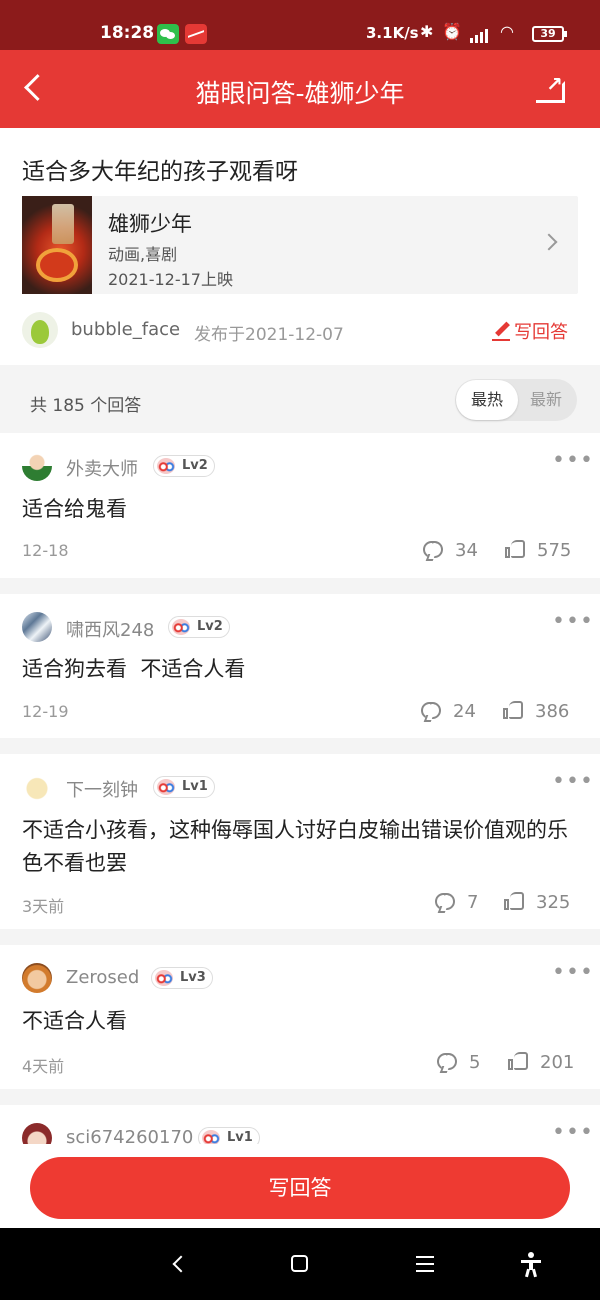 The width and height of the screenshot is (600, 1300). Describe the element at coordinates (464, 711) in the screenshot. I see `comment-count: 24` at that location.